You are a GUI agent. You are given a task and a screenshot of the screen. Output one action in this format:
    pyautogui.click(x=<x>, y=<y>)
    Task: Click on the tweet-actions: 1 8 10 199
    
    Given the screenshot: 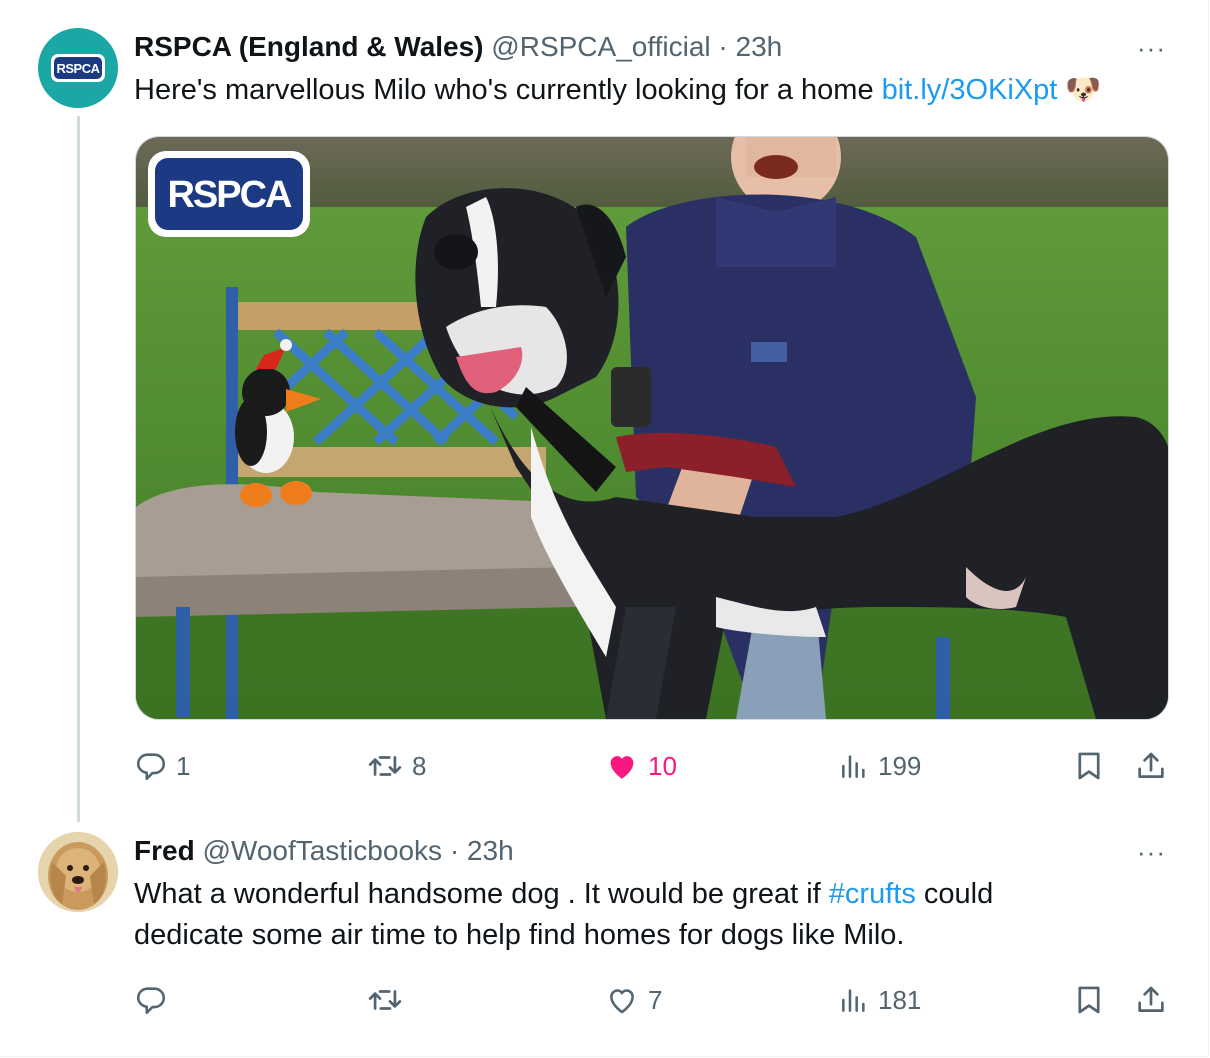 What is the action you would take?
    pyautogui.click(x=654, y=766)
    